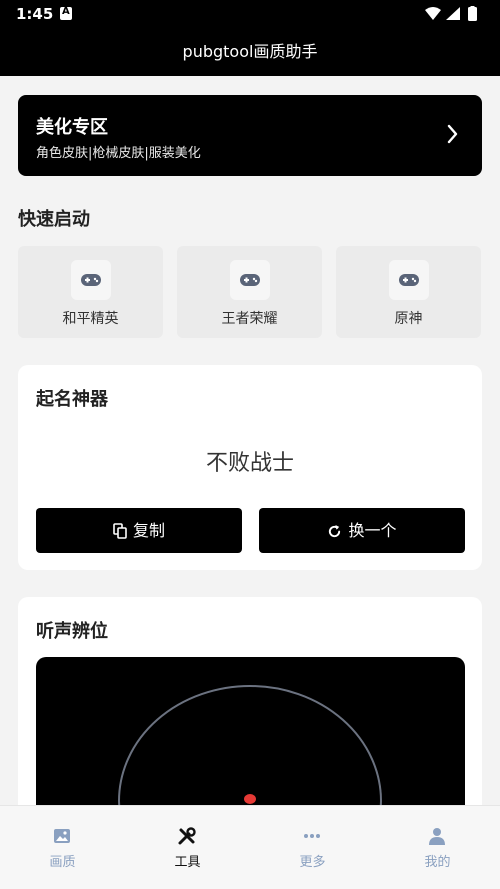 The width and height of the screenshot is (500, 889). Describe the element at coordinates (250, 14) in the screenshot. I see `status-bar: 1:45` at that location.